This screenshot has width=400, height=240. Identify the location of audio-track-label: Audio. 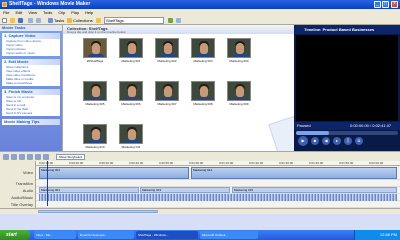
(18, 190).